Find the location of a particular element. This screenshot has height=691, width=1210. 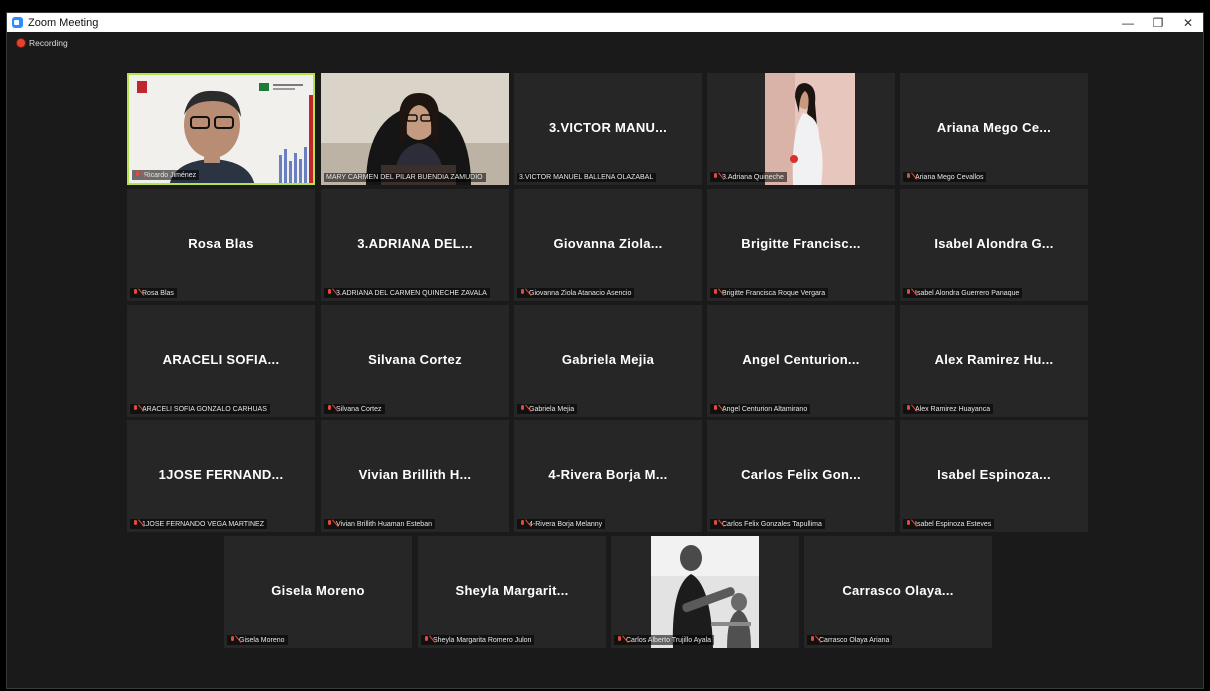

participant-tile: Ricardo Jiménez is located at coordinates (221, 129).